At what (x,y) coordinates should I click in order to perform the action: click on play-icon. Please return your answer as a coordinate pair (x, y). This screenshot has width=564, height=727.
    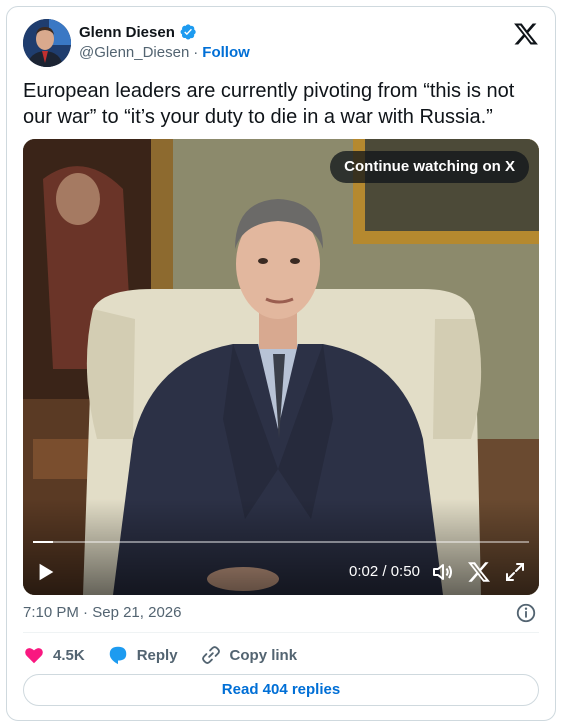
    Looking at the image, I should click on (46, 572).